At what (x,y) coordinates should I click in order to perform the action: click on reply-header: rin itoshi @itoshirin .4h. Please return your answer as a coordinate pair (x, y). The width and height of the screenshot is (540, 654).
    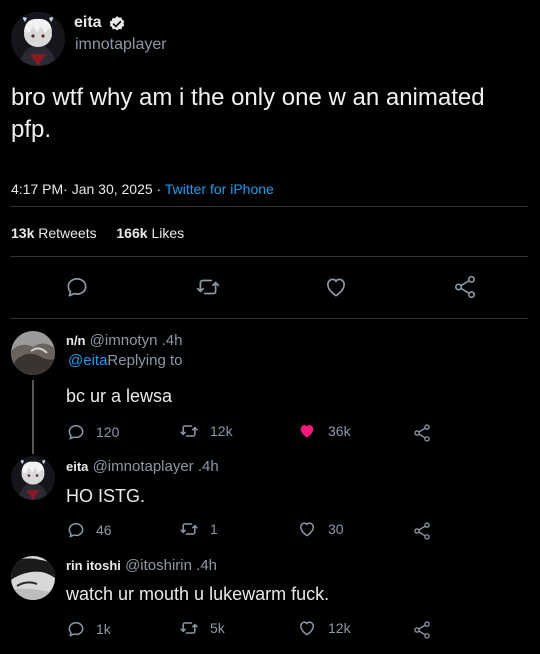
    Looking at the image, I should click on (141, 565).